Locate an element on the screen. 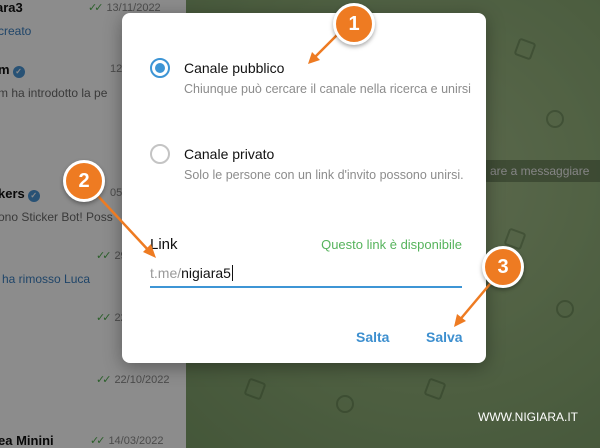 The width and height of the screenshot is (600, 448). step-marker-3: 3 is located at coordinates (503, 267).